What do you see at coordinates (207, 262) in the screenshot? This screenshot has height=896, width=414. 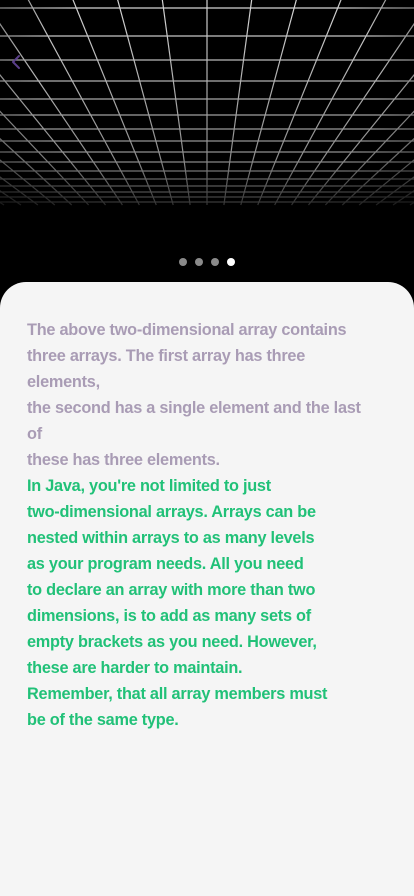 I see `page-indicator` at bounding box center [207, 262].